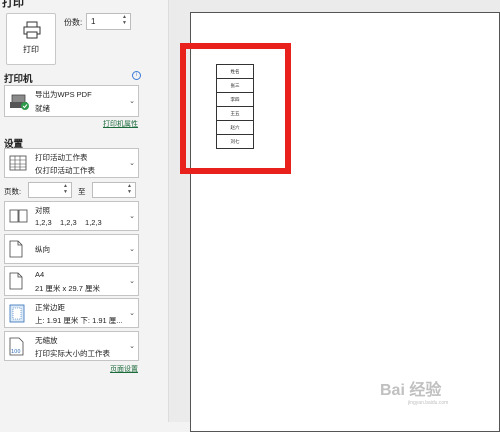 This screenshot has width=500, height=432. What do you see at coordinates (411, 390) in the screenshot?
I see `watermark: Bai 经验` at bounding box center [411, 390].